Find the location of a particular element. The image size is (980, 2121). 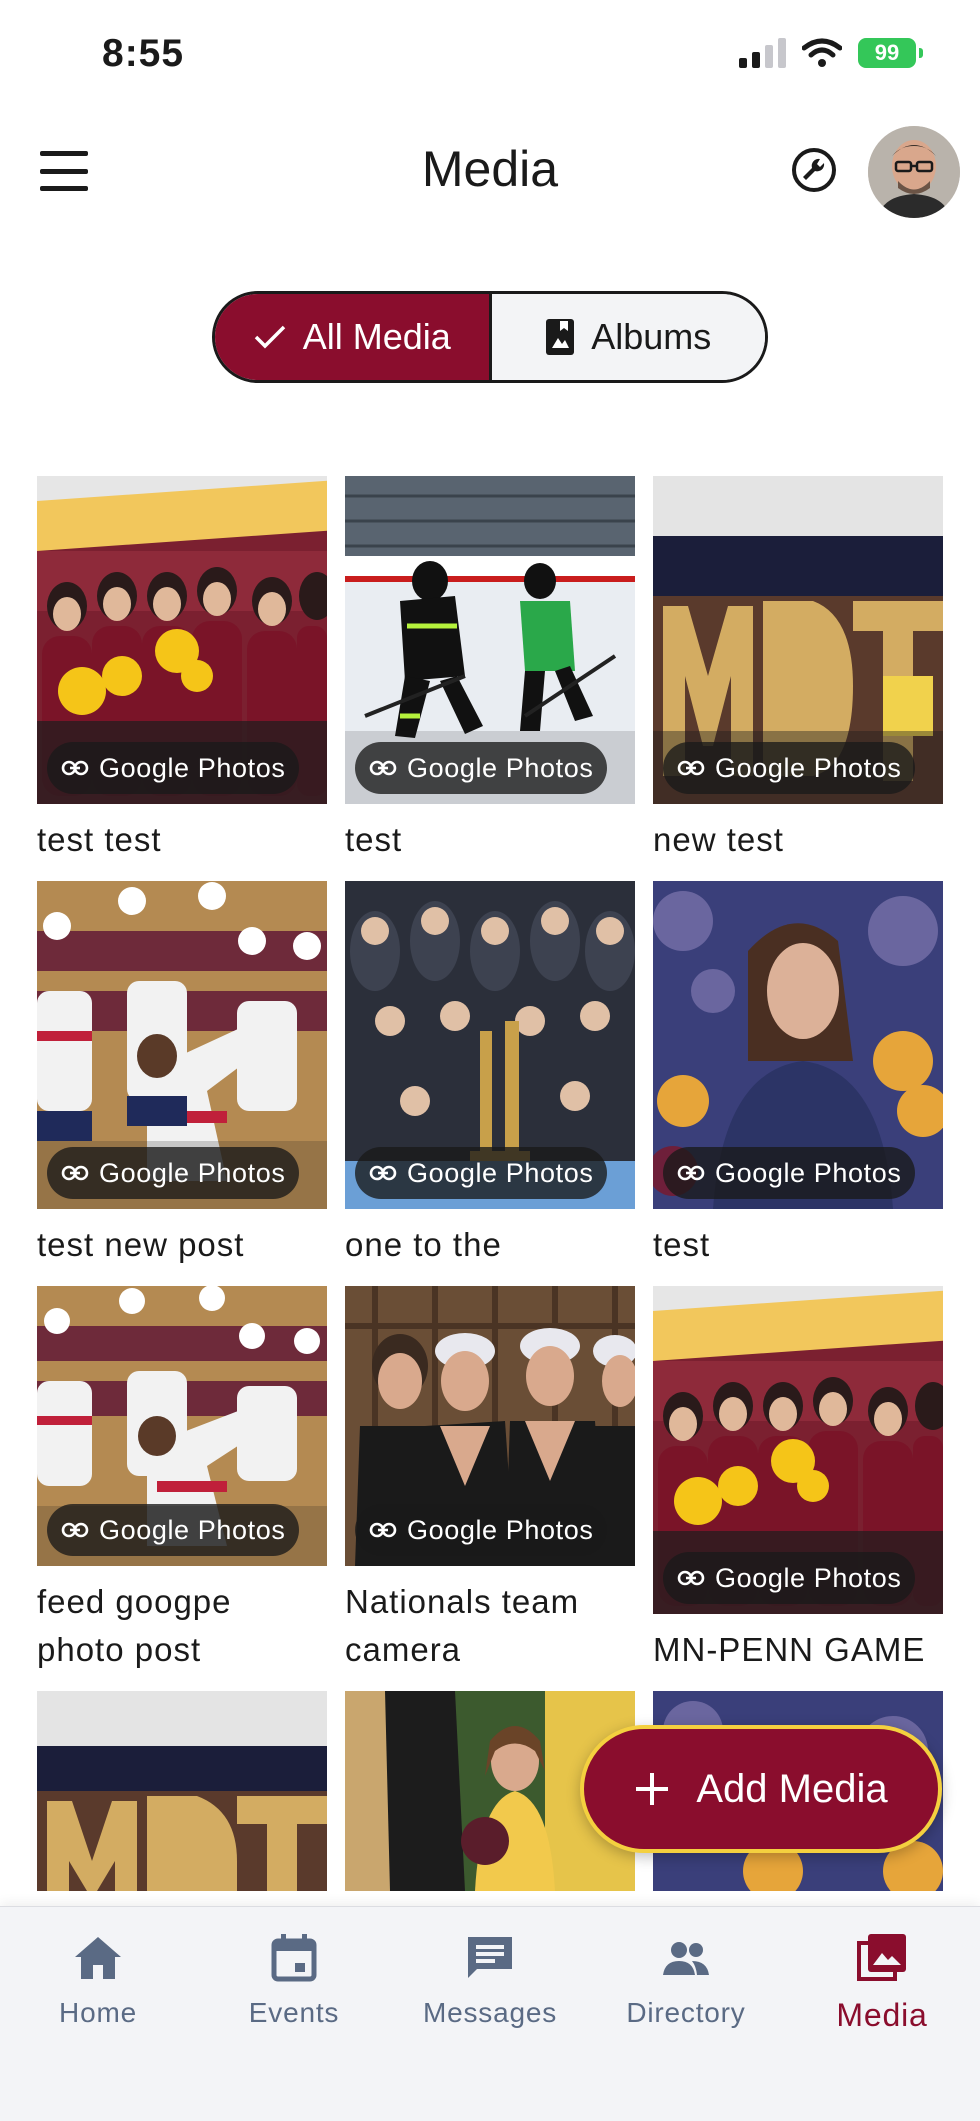

nav-media: Media is located at coordinates (882, 2014).